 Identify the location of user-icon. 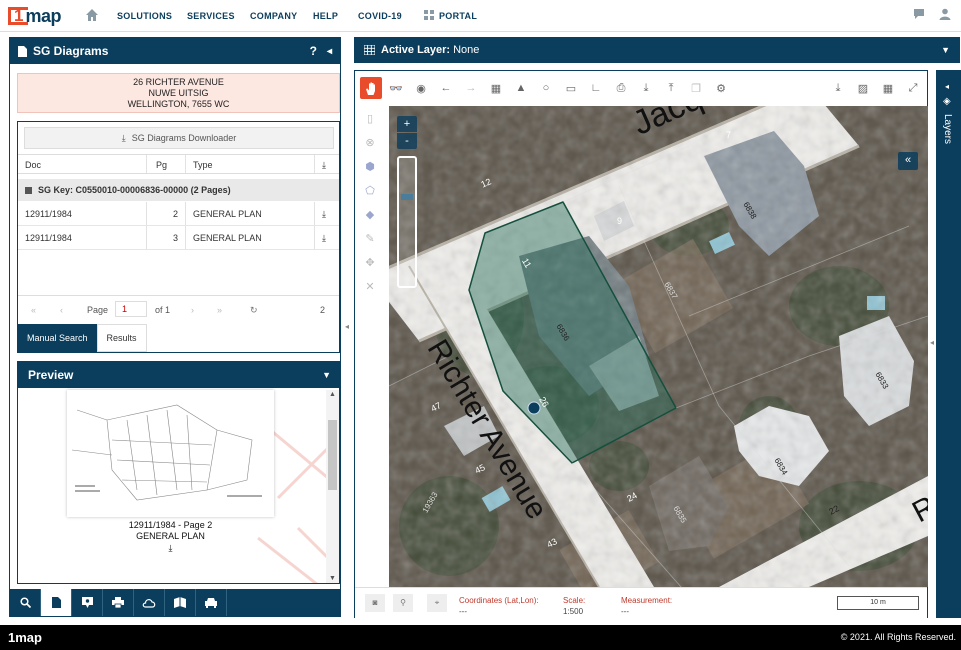
(945, 14).